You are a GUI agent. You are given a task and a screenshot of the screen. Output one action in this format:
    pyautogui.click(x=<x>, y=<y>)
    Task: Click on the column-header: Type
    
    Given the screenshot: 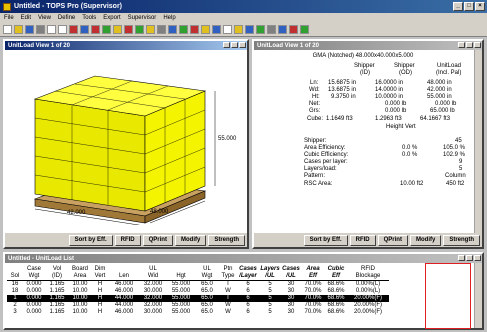 What is the action you would take?
    pyautogui.click(x=228, y=277)
    